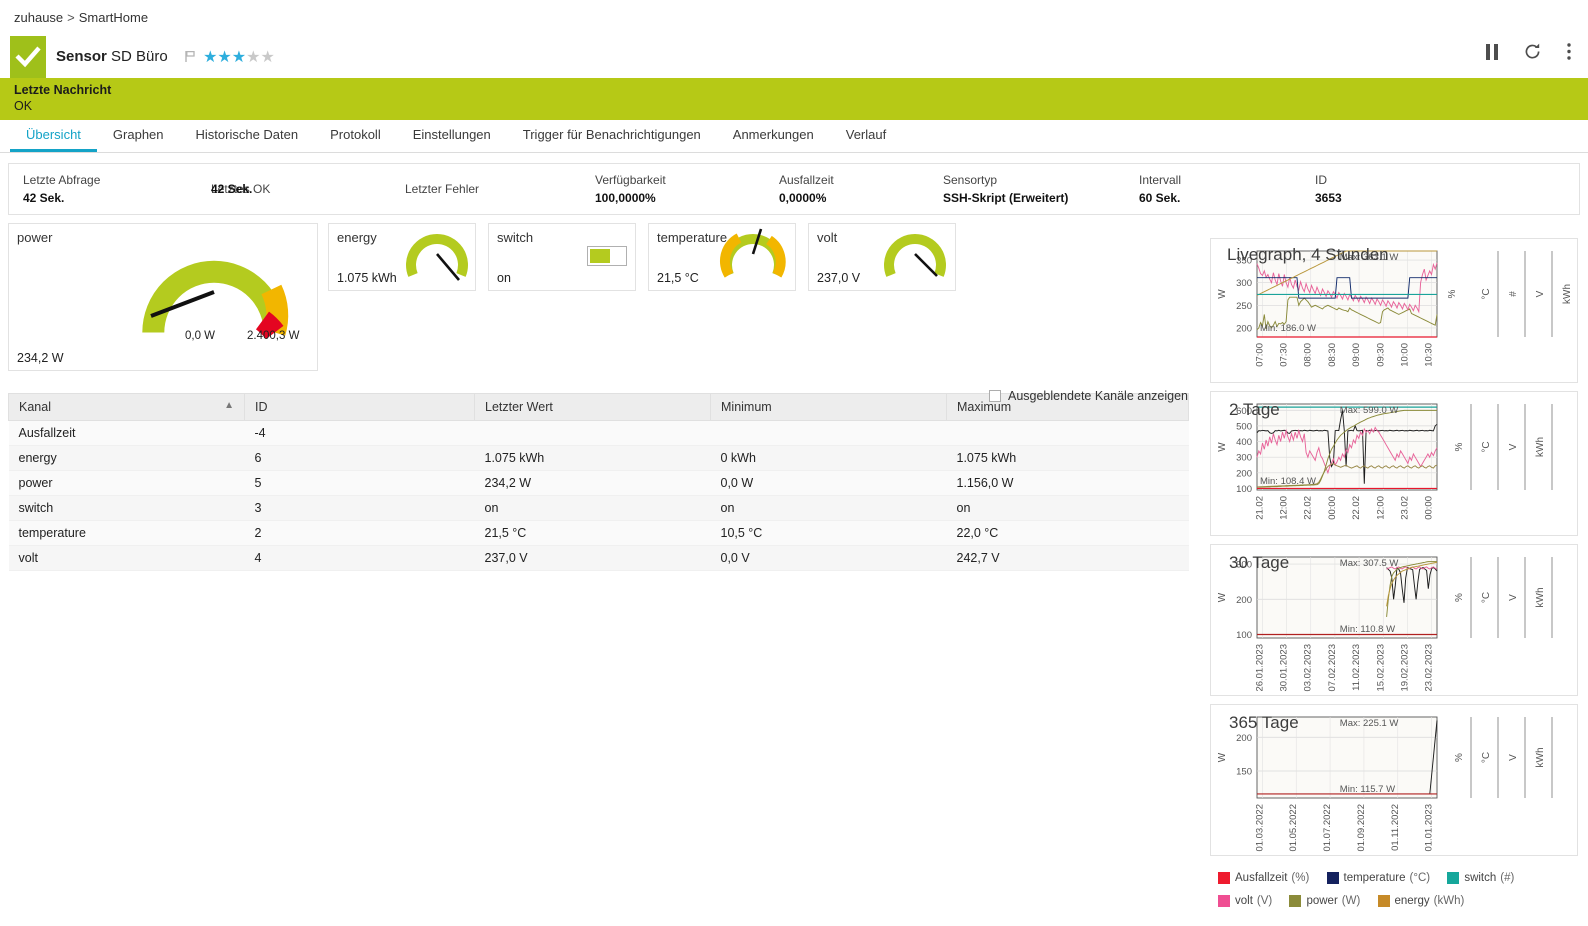 The height and width of the screenshot is (926, 1588). I want to click on legend-item-power: power (W), so click(1324, 901).